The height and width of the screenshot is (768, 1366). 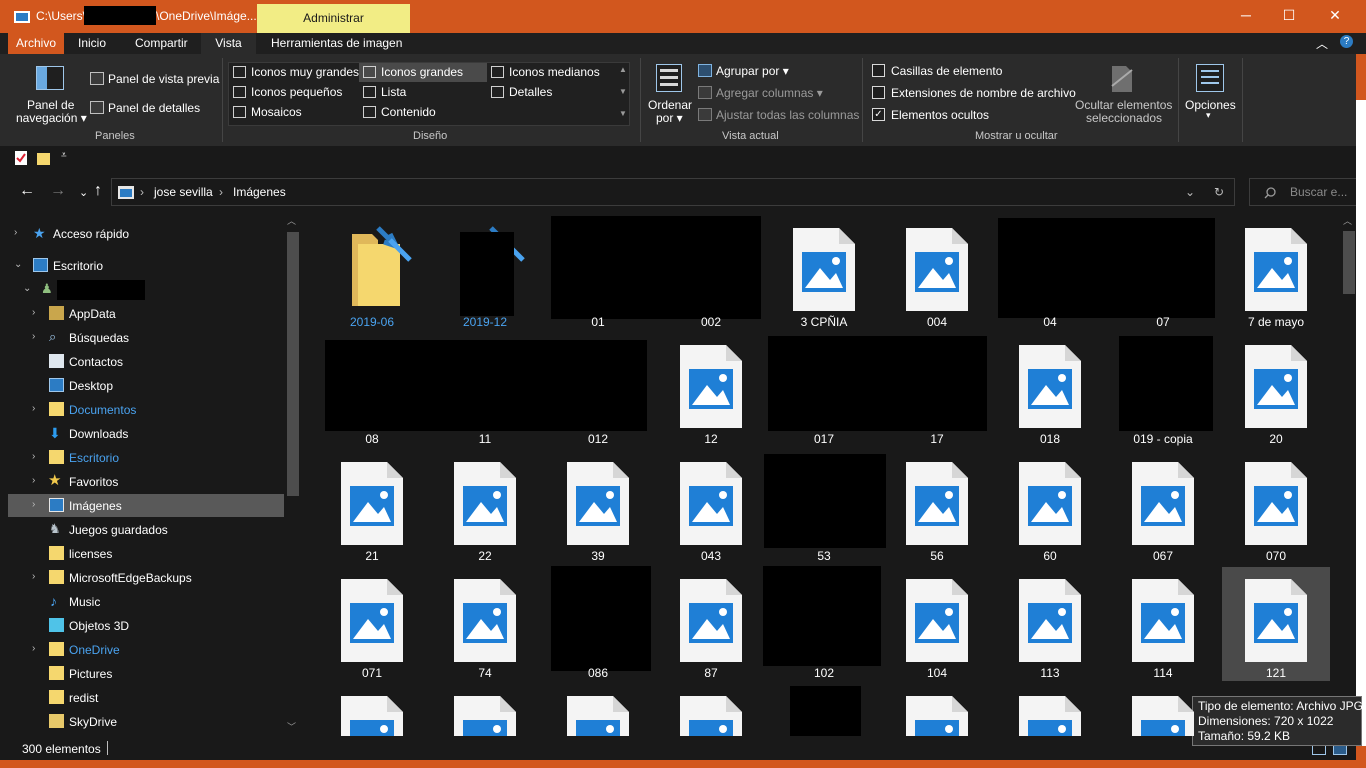 I want to click on up-icon: ↑, so click(x=98, y=191).